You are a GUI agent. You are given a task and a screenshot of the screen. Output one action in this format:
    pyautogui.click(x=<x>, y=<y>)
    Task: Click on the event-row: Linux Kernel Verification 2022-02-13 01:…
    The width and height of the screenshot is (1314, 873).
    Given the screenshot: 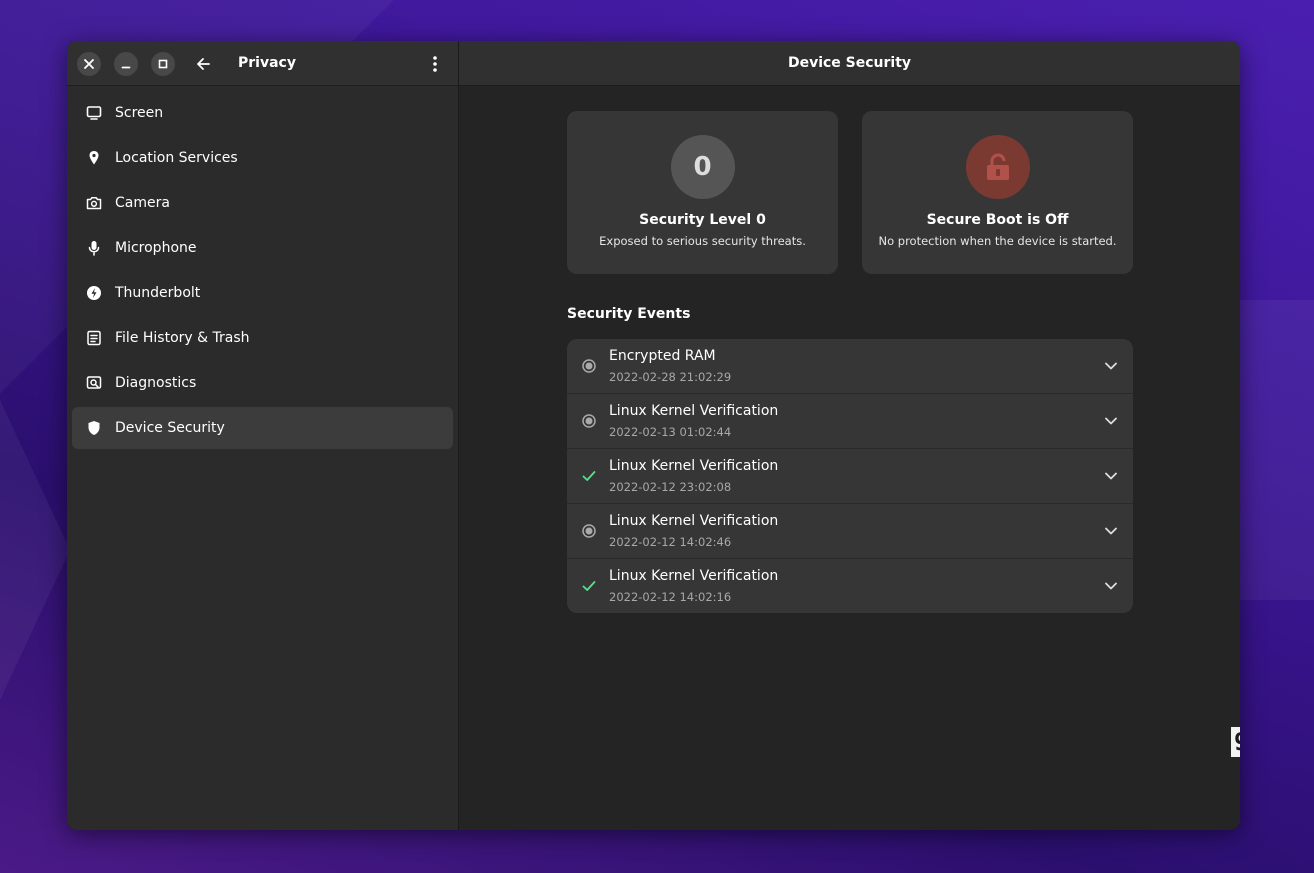 What is the action you would take?
    pyautogui.click(x=850, y=421)
    